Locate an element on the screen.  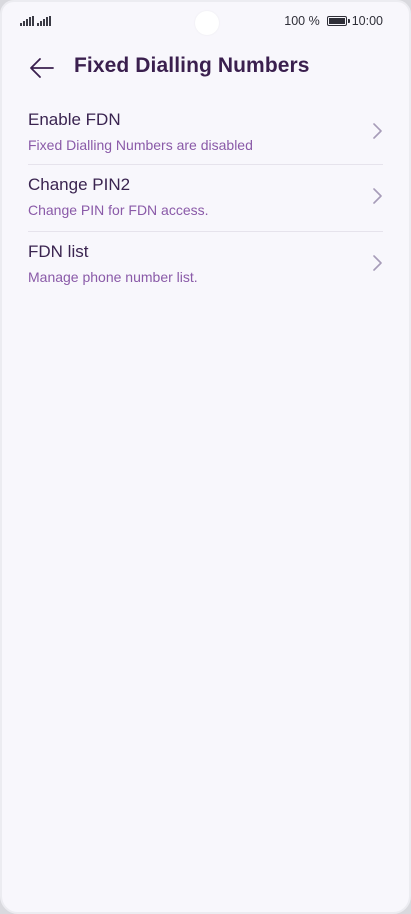
front-camera is located at coordinates (207, 23).